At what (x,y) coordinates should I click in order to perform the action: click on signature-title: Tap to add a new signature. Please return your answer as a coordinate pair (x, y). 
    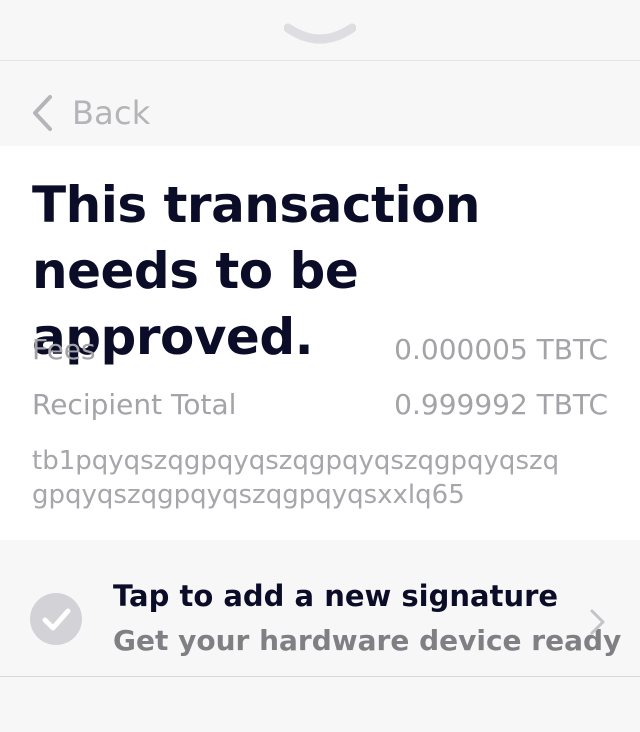
    Looking at the image, I should click on (336, 596).